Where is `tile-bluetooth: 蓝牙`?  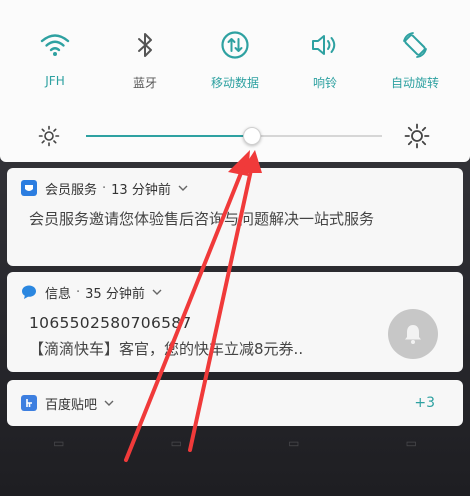 tile-bluetooth: 蓝牙 is located at coordinates (145, 63).